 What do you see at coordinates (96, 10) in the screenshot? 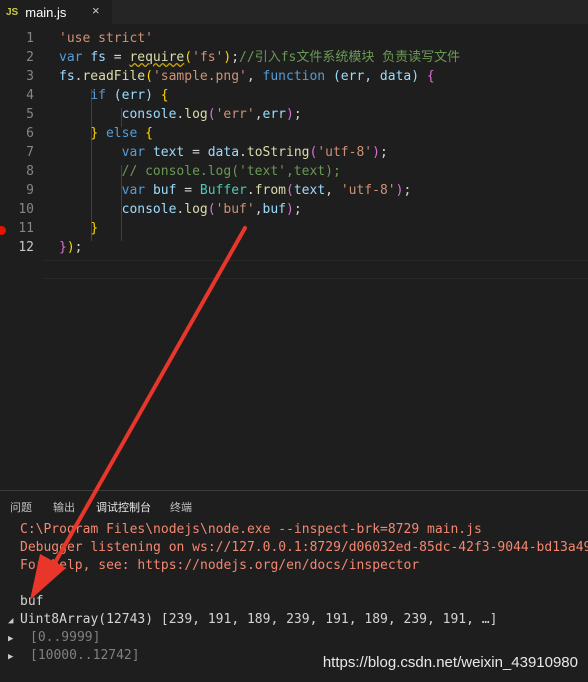
I see `close-tab-icon: ×` at bounding box center [96, 10].